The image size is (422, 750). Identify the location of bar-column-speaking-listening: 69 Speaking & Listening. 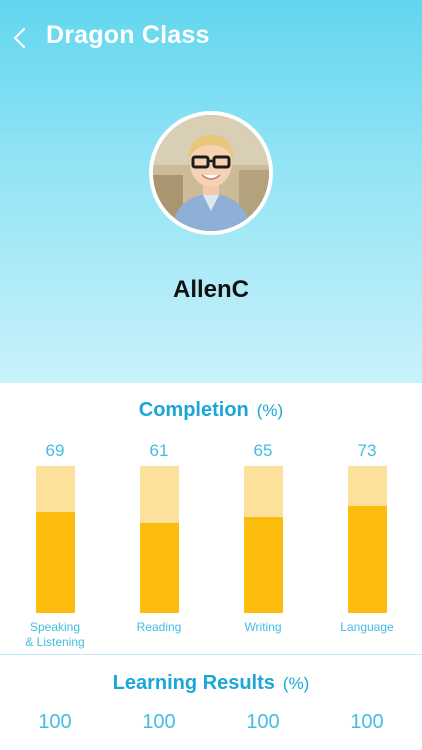
(55, 545).